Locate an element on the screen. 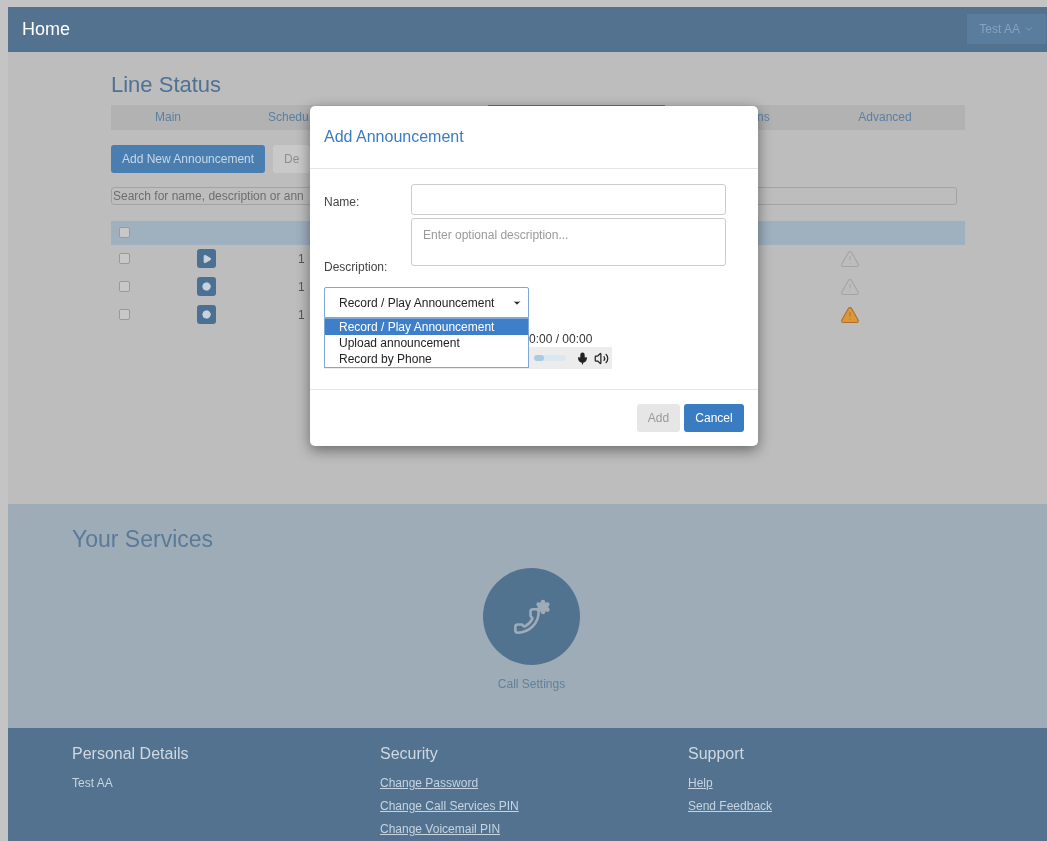  section-title: Your Services is located at coordinates (143, 539).